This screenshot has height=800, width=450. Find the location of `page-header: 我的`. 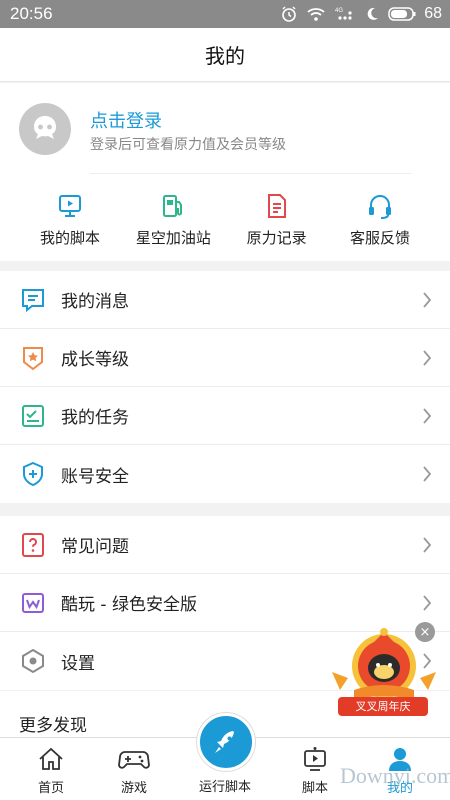

page-header: 我的 is located at coordinates (225, 55).